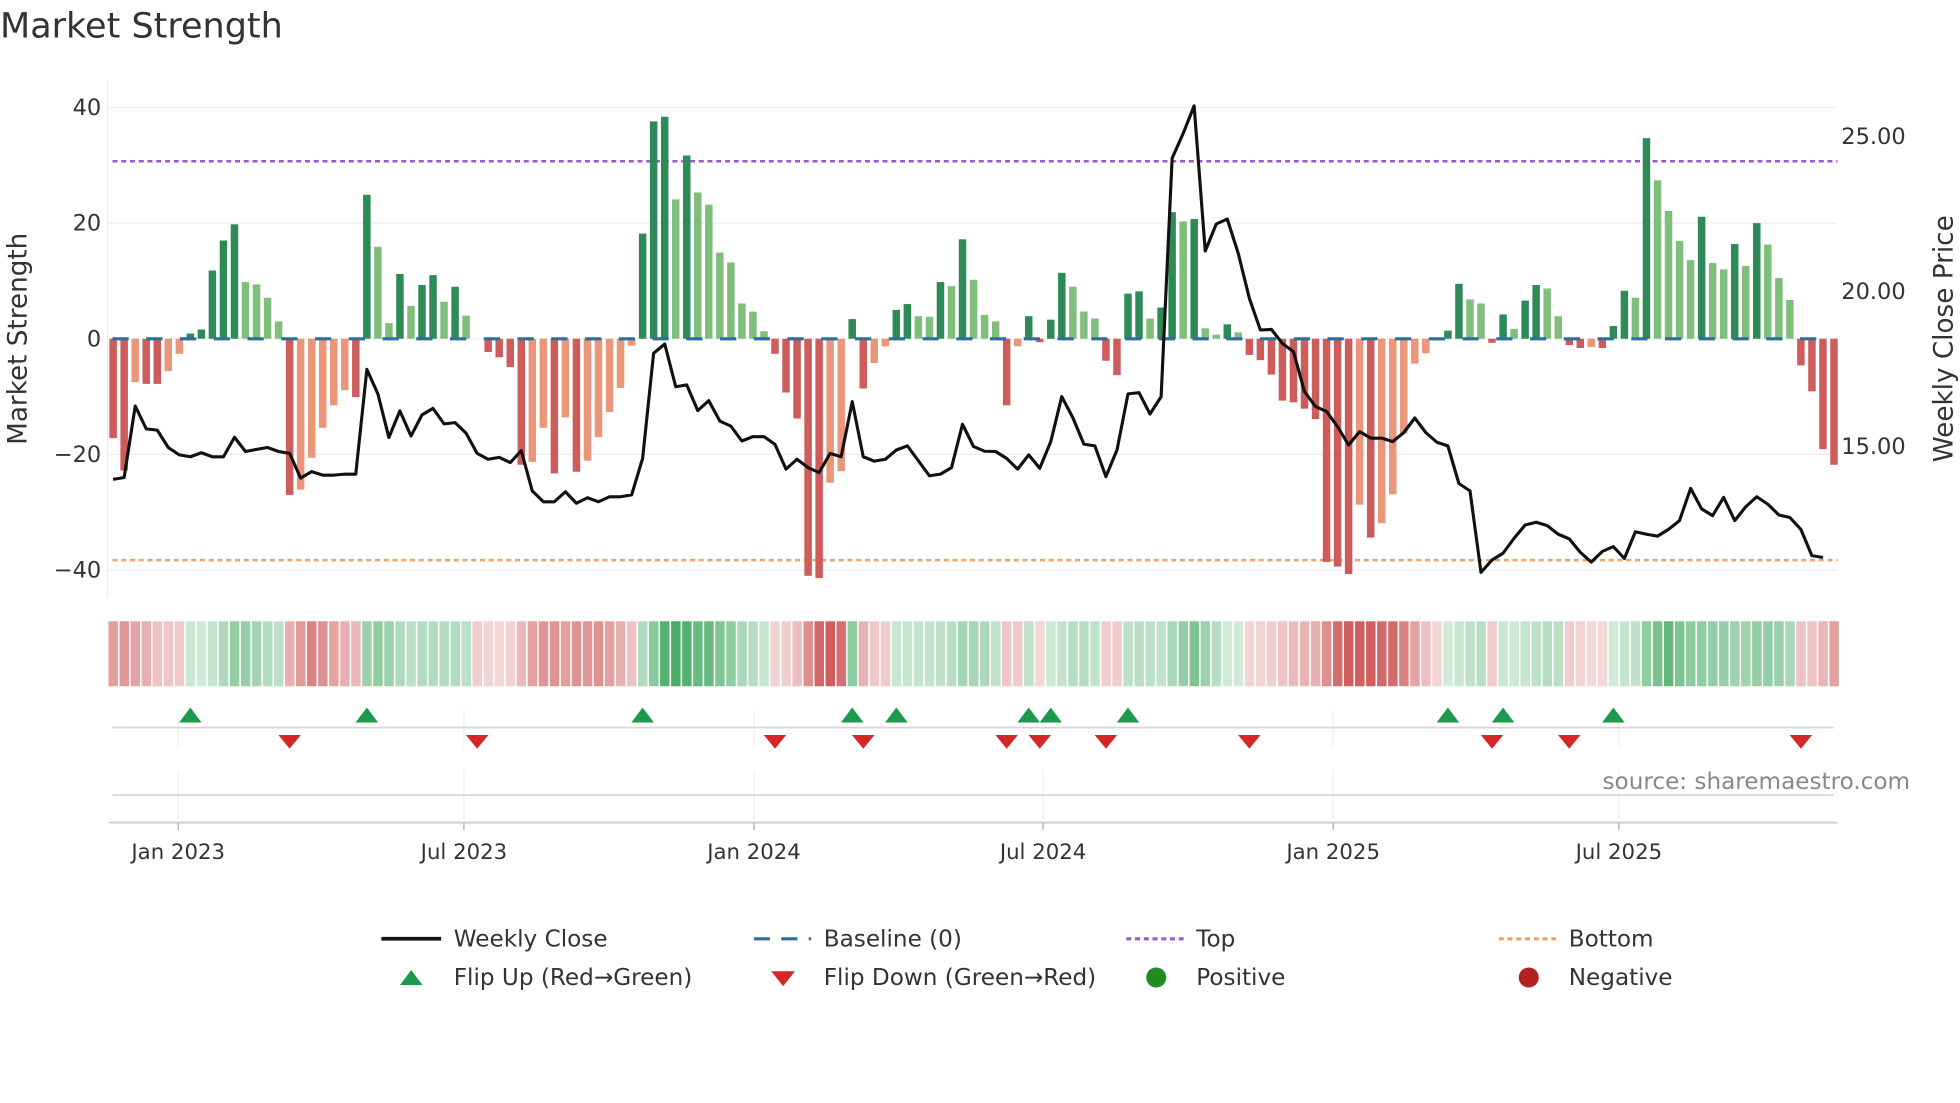 The width and height of the screenshot is (1960, 1103). What do you see at coordinates (1945, 338) in the screenshot?
I see `y2-axis-label: Weekly Close Price` at bounding box center [1945, 338].